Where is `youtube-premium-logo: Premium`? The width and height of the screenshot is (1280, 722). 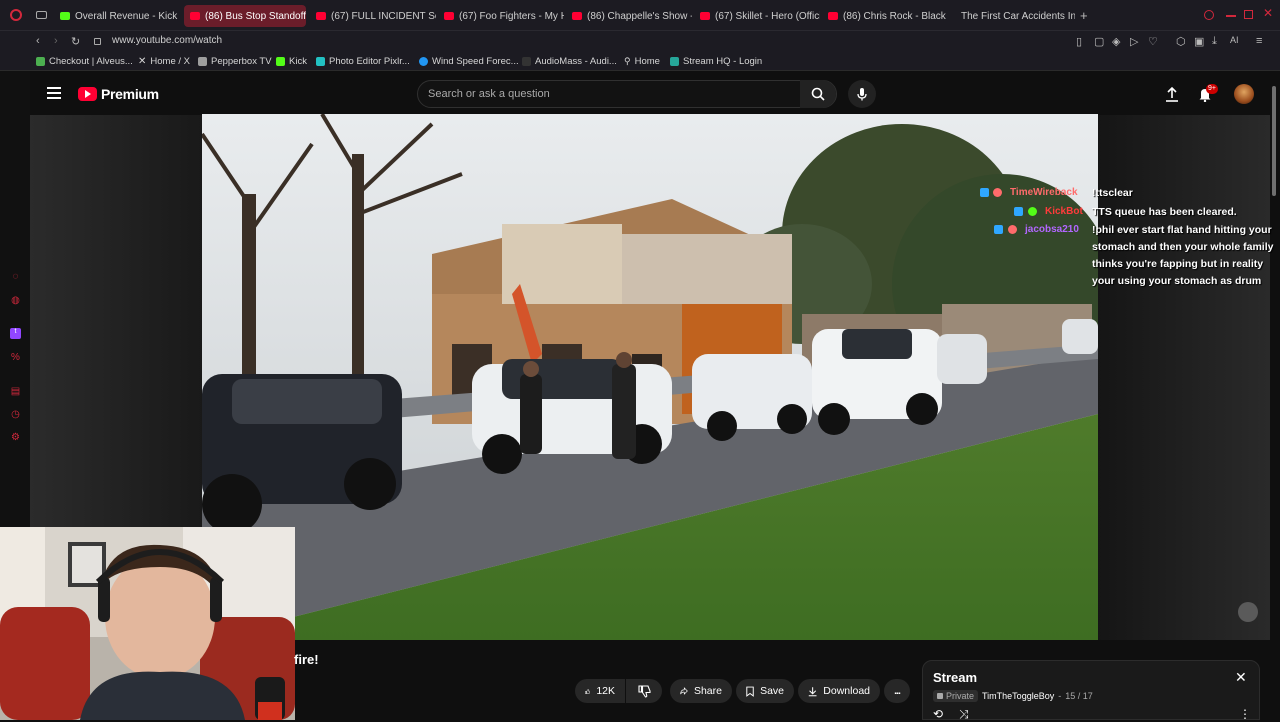
youtube-premium-logo: Premium is located at coordinates (118, 94).